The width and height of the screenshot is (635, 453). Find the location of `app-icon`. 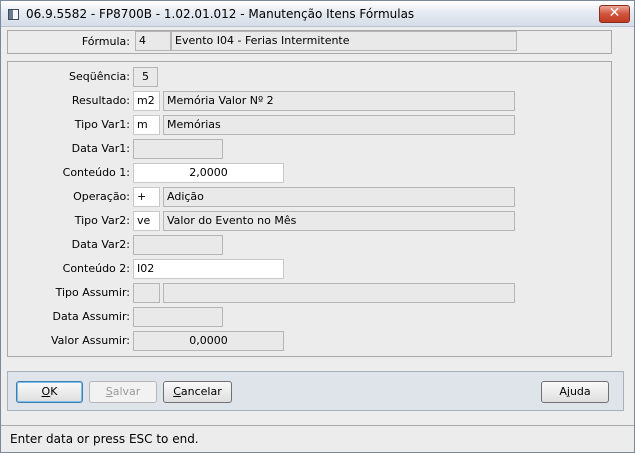

app-icon is located at coordinates (13, 14).